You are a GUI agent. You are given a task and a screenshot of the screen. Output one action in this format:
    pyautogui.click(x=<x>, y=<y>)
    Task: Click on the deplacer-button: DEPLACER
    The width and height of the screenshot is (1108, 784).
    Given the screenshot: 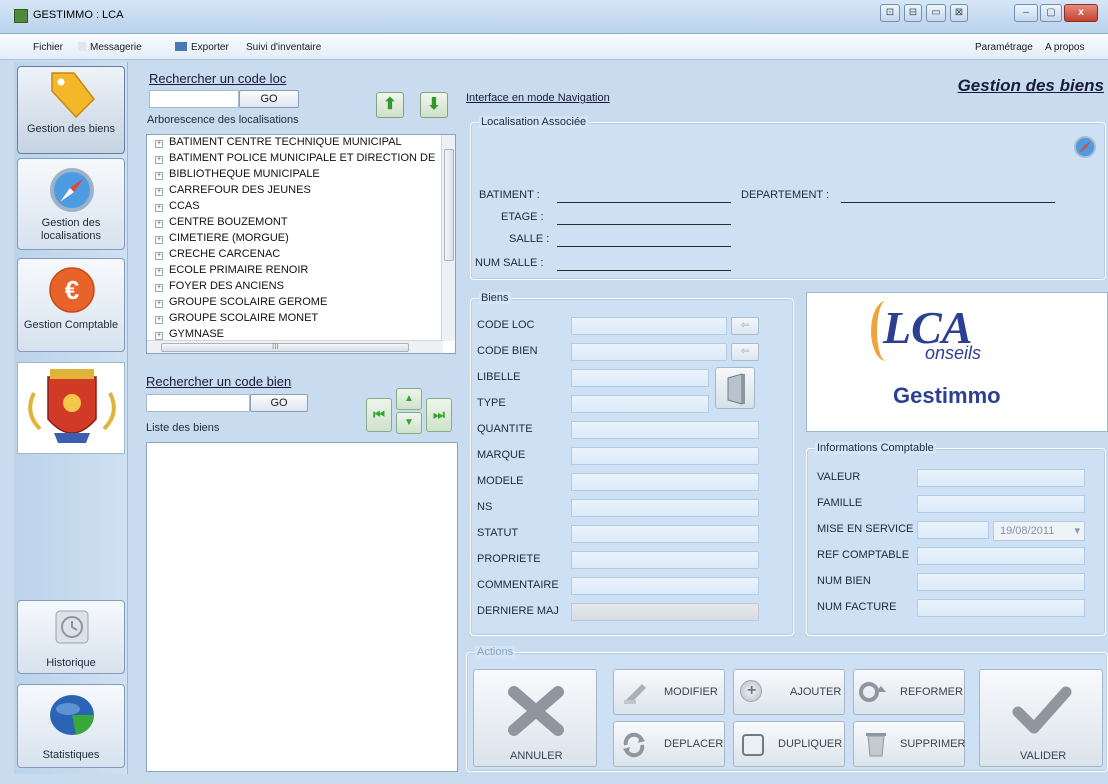 What is the action you would take?
    pyautogui.click(x=669, y=744)
    